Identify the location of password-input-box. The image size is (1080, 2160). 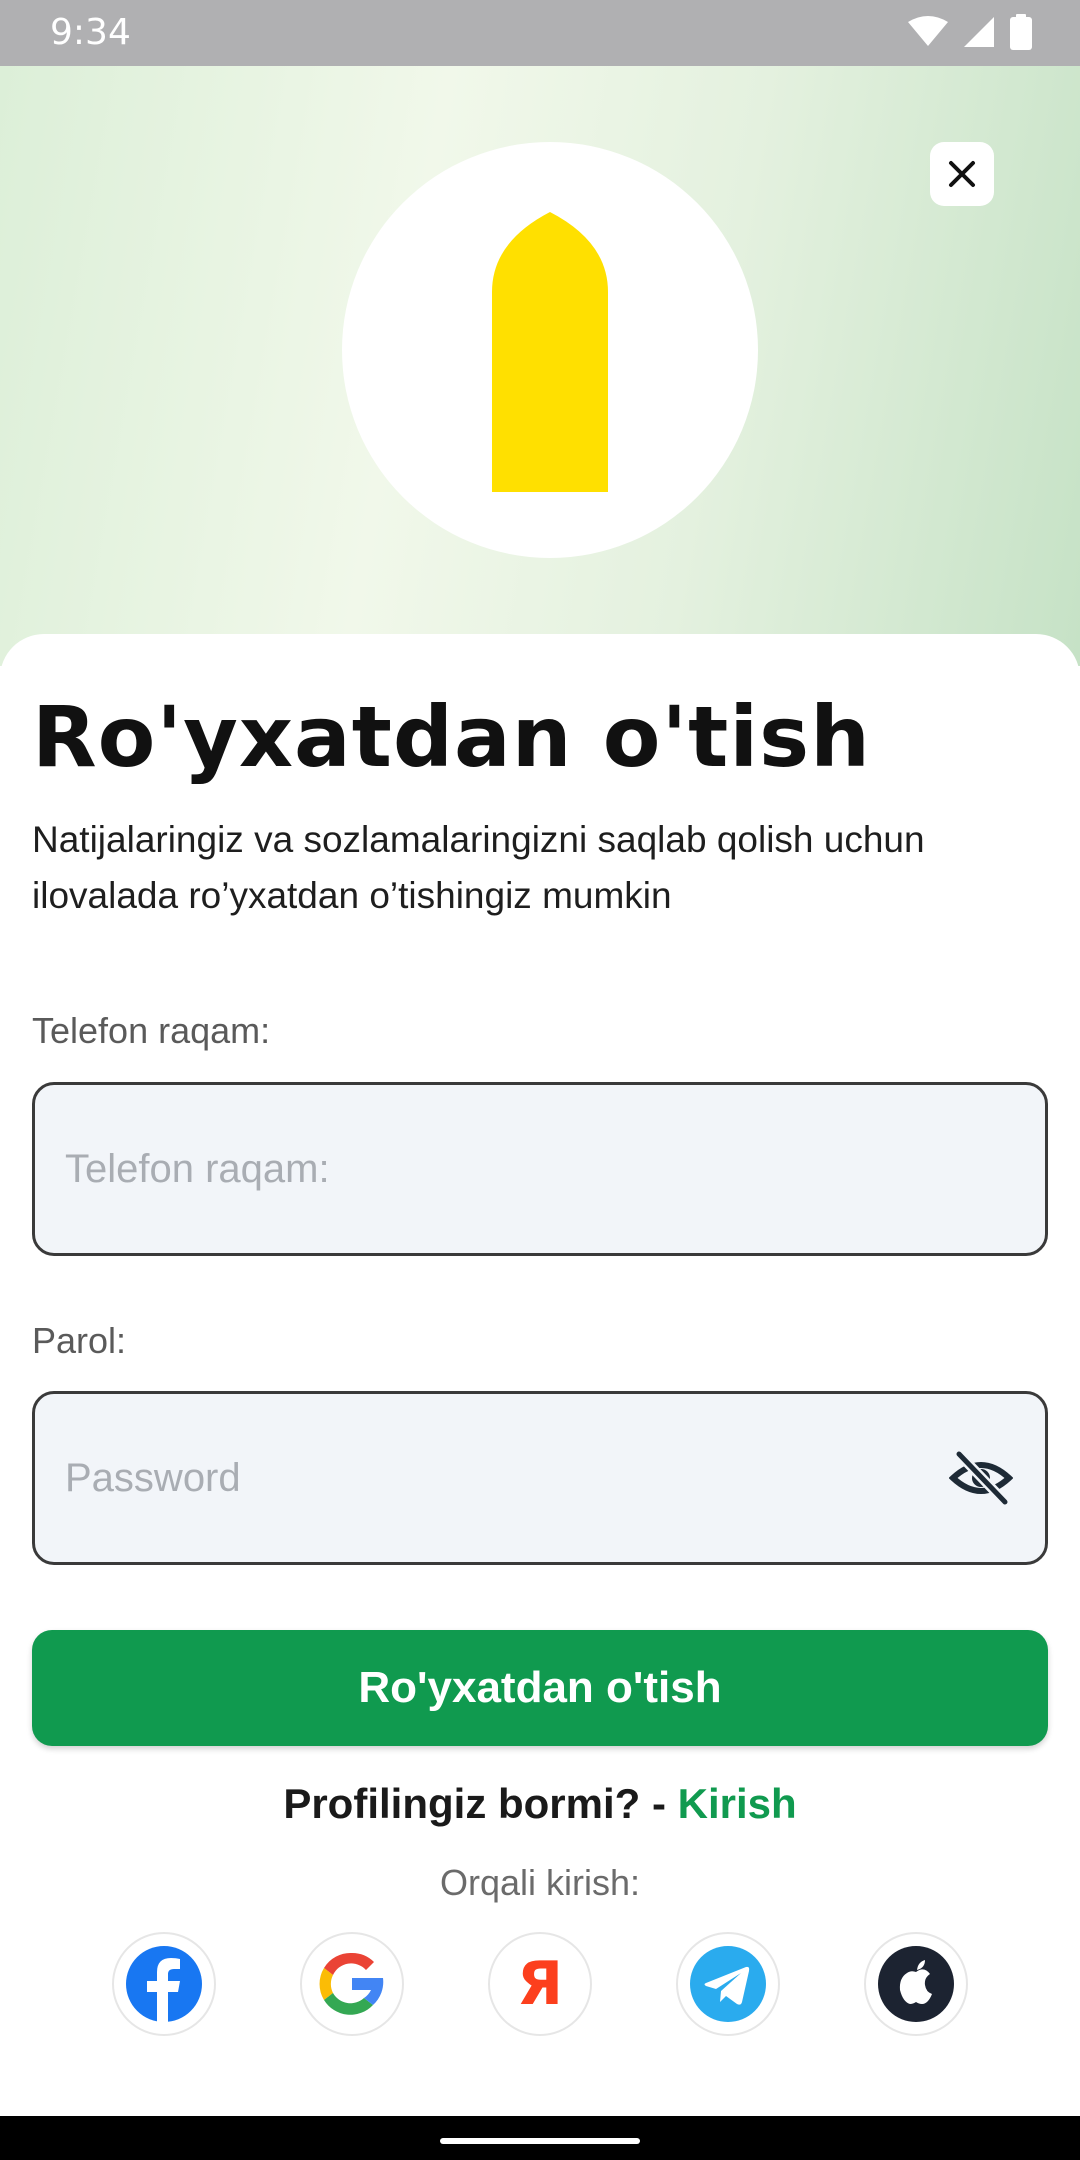
(540, 1478).